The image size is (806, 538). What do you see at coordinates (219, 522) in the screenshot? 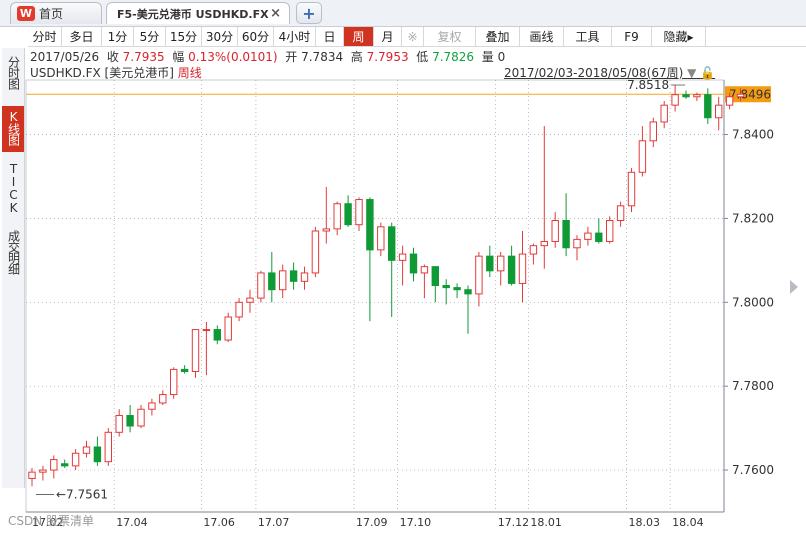
I see `x-tick-label: 17.06` at bounding box center [219, 522].